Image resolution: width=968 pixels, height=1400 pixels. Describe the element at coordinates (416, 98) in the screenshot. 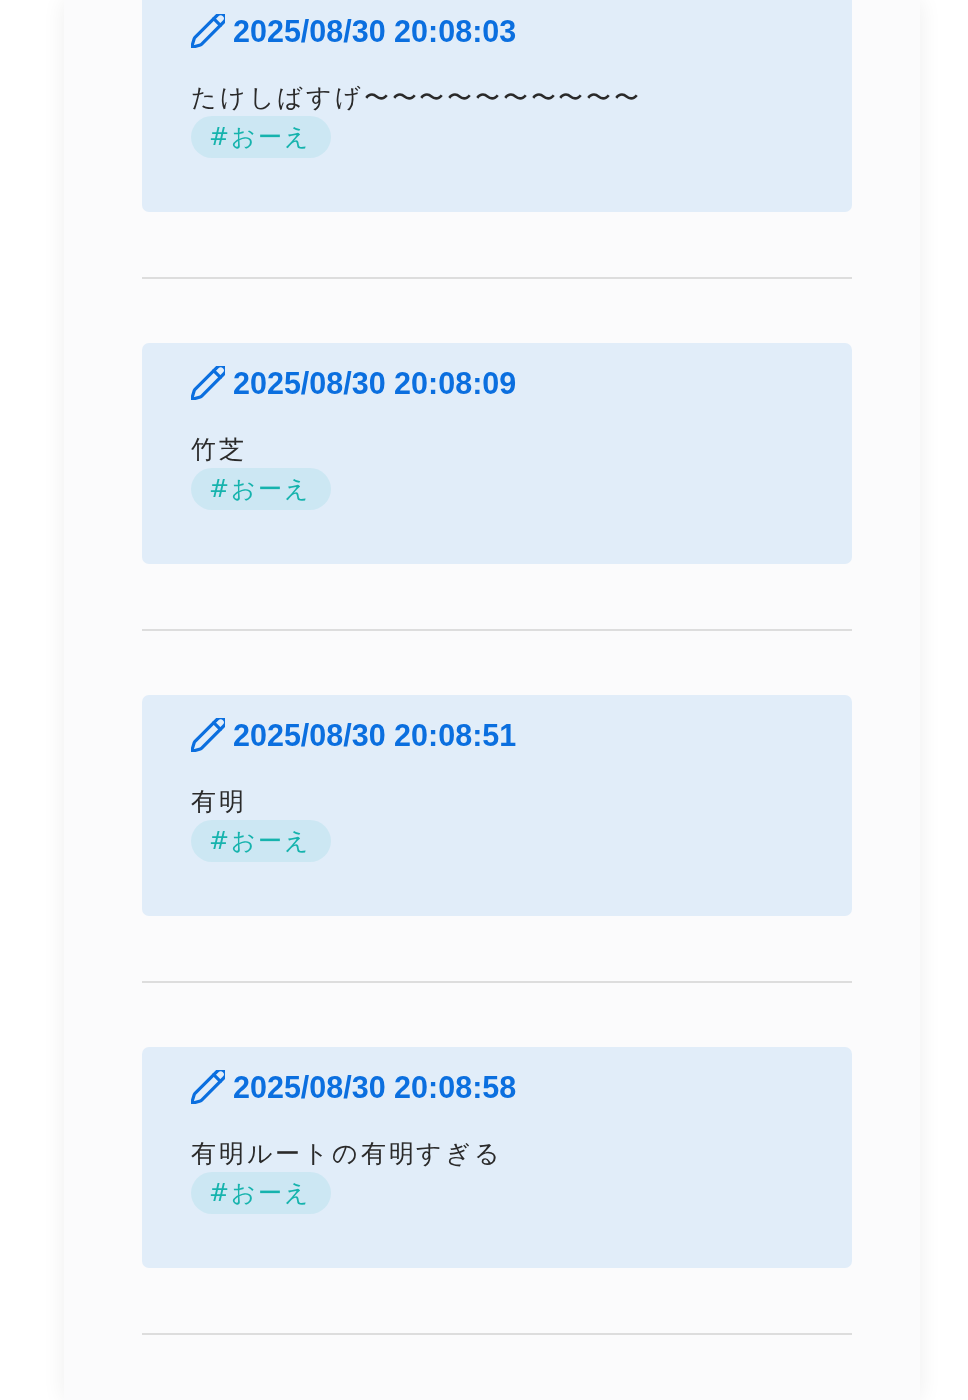

I see `post-text: たけしばすげ〜〜〜〜〜〜〜〜〜〜` at that location.